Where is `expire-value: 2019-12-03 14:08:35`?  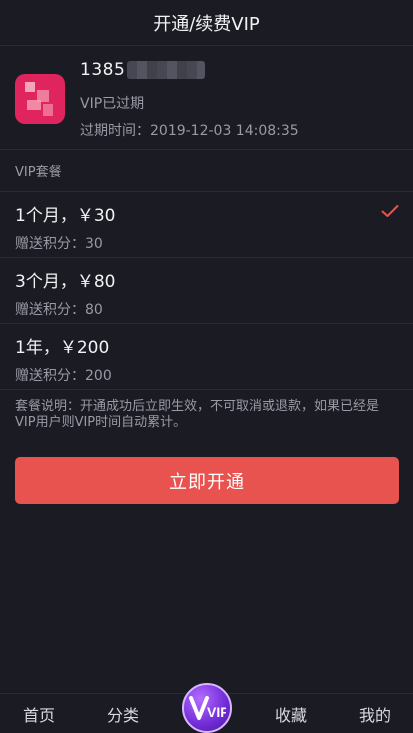 expire-value: 2019-12-03 14:08:35 is located at coordinates (224, 131).